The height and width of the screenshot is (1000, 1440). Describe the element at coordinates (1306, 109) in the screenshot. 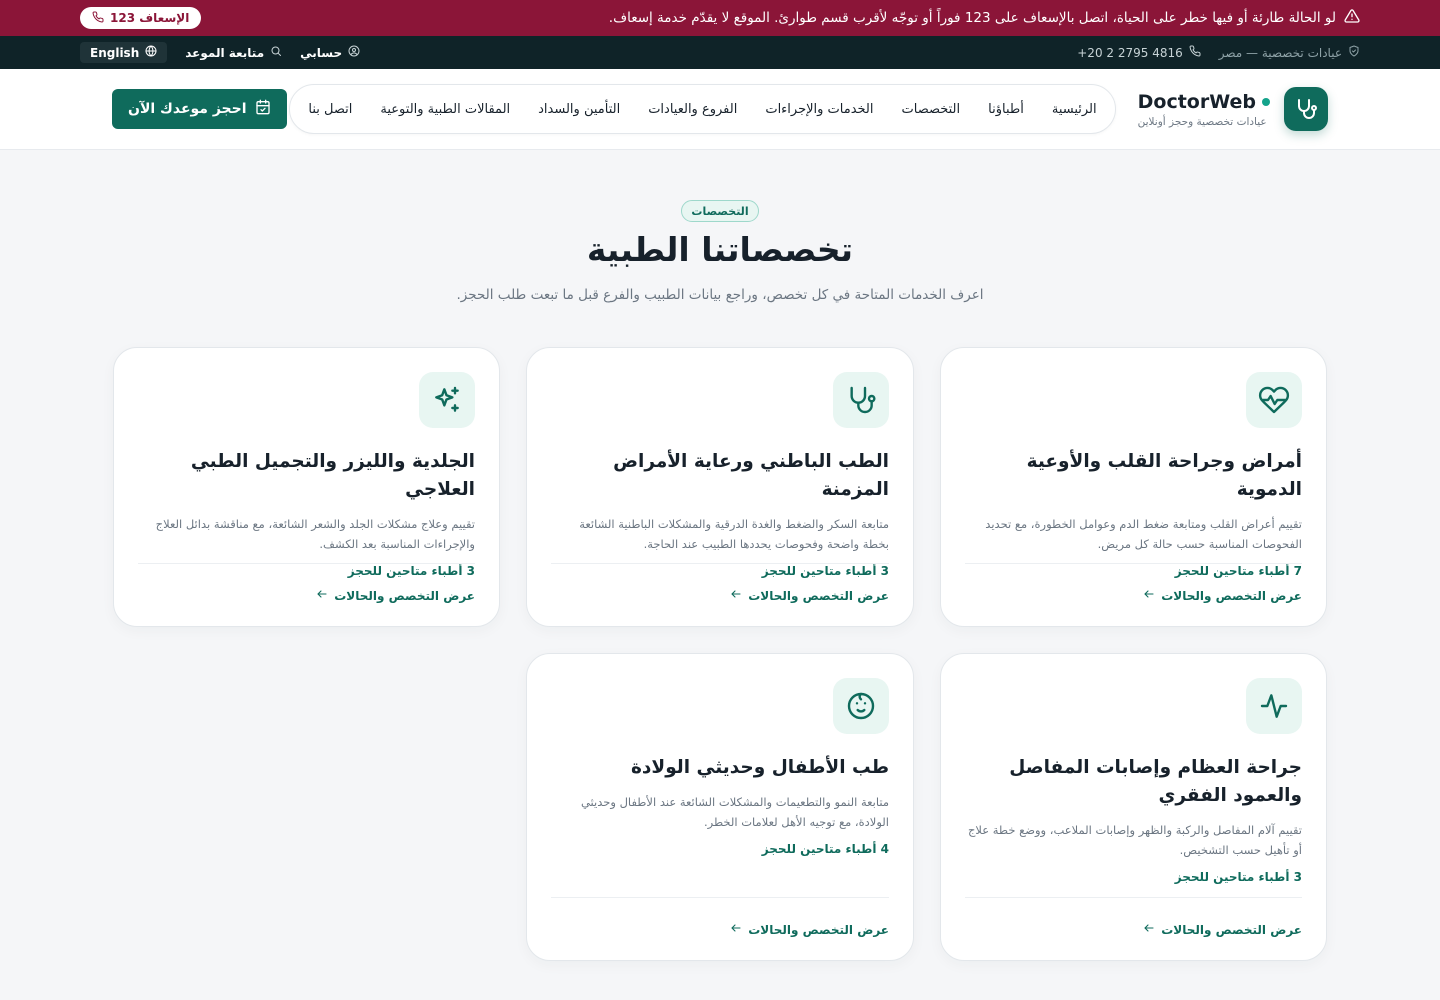

I see `stethoscope-logo-icon` at that location.